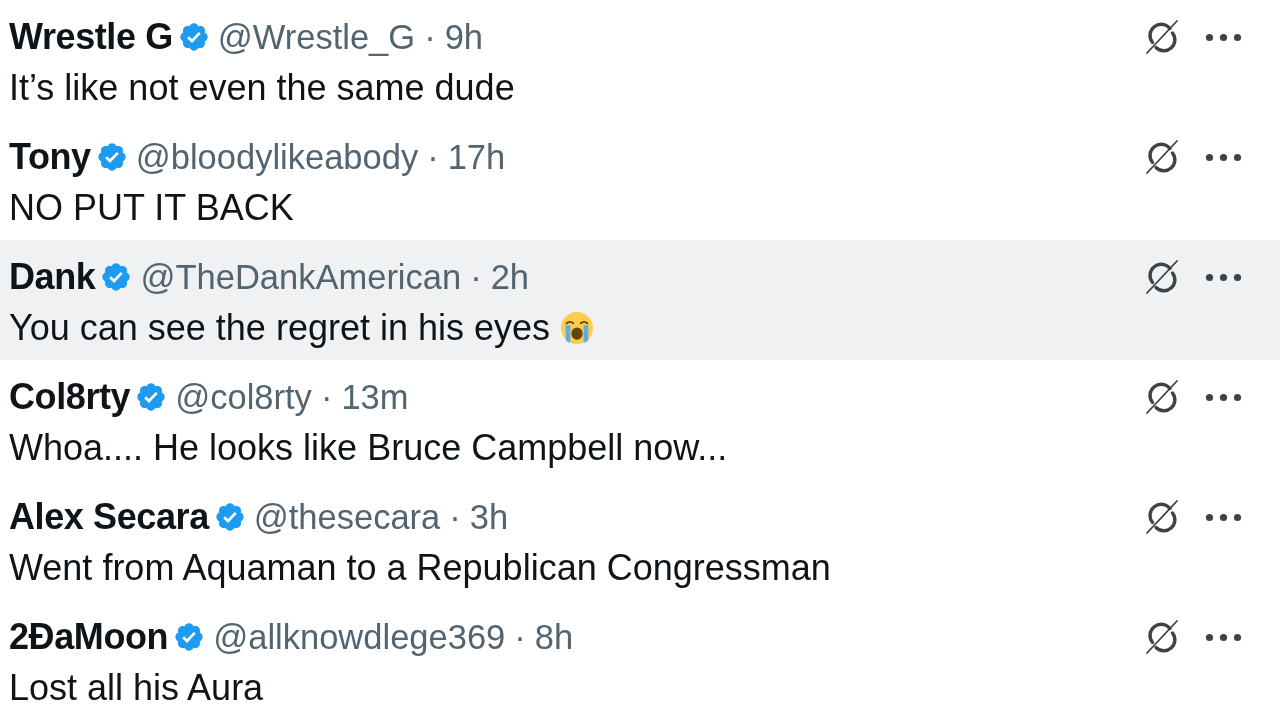 Image resolution: width=1280 pixels, height=720 pixels. I want to click on user-handle: @thesecara, so click(347, 517).